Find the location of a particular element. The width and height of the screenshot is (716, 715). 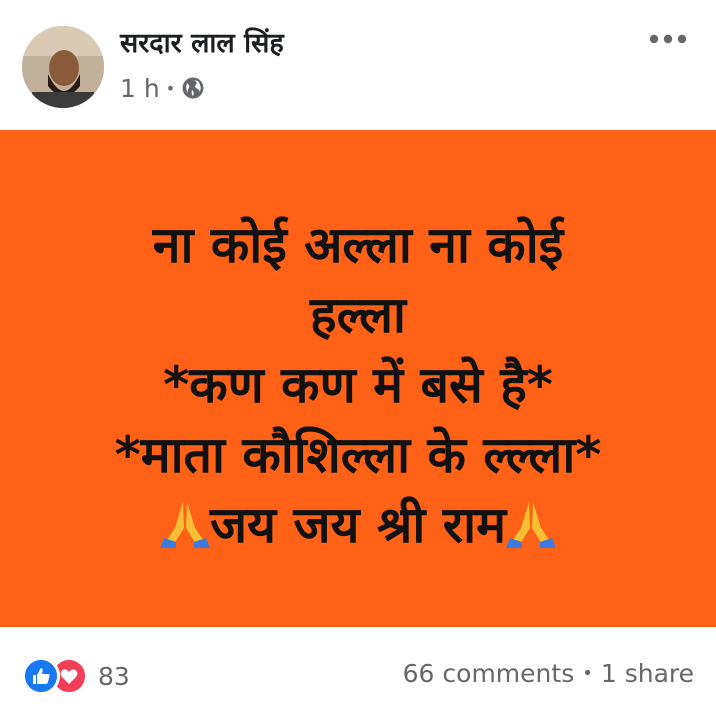

shares-link: 1 share is located at coordinates (647, 673).